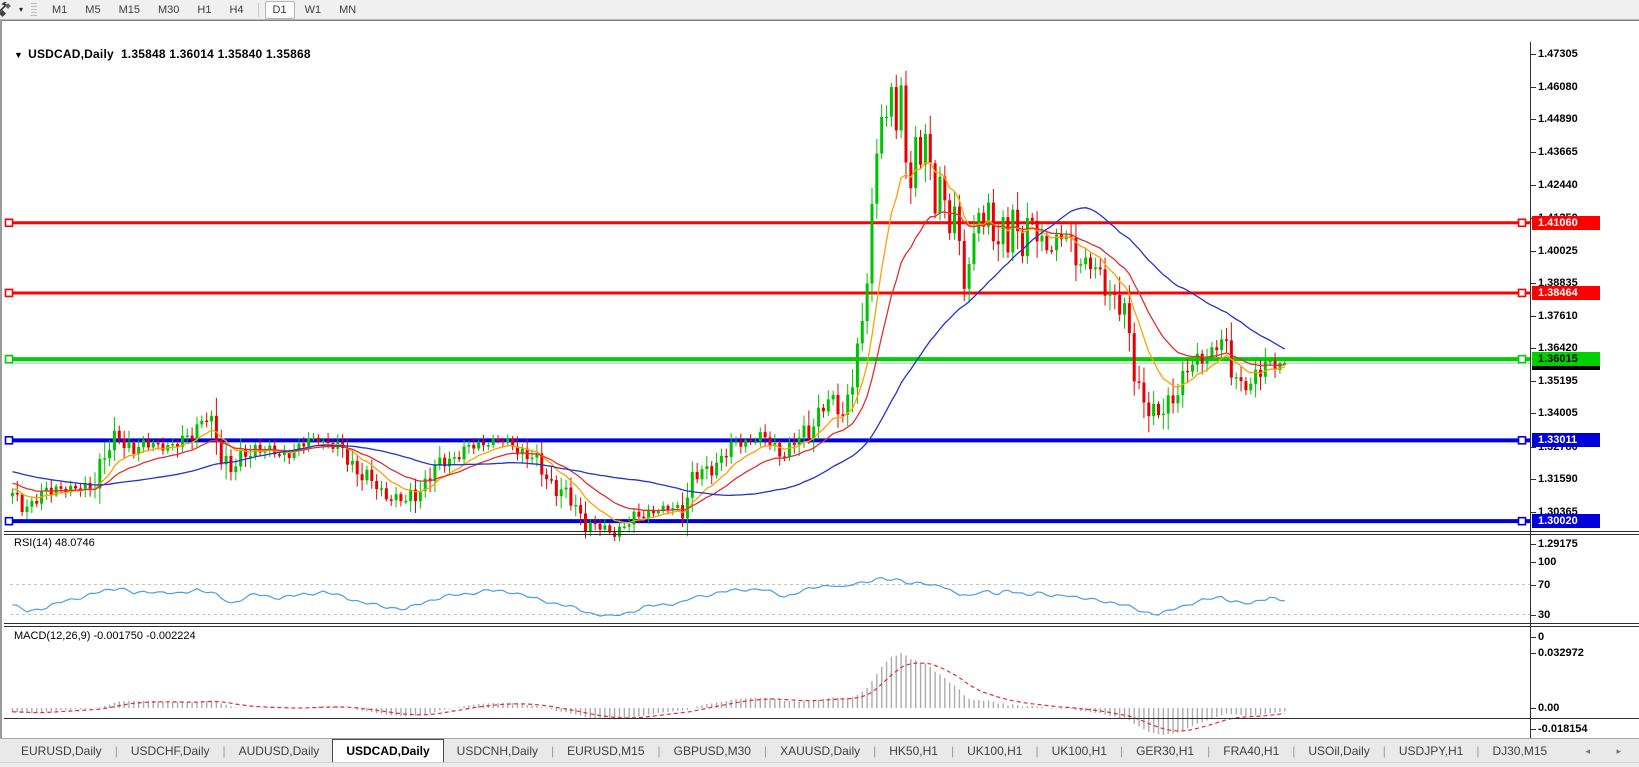 This screenshot has width=1639, height=767. What do you see at coordinates (1251, 751) in the screenshot?
I see `tab-fra40-h1: FRA40,H1` at bounding box center [1251, 751].